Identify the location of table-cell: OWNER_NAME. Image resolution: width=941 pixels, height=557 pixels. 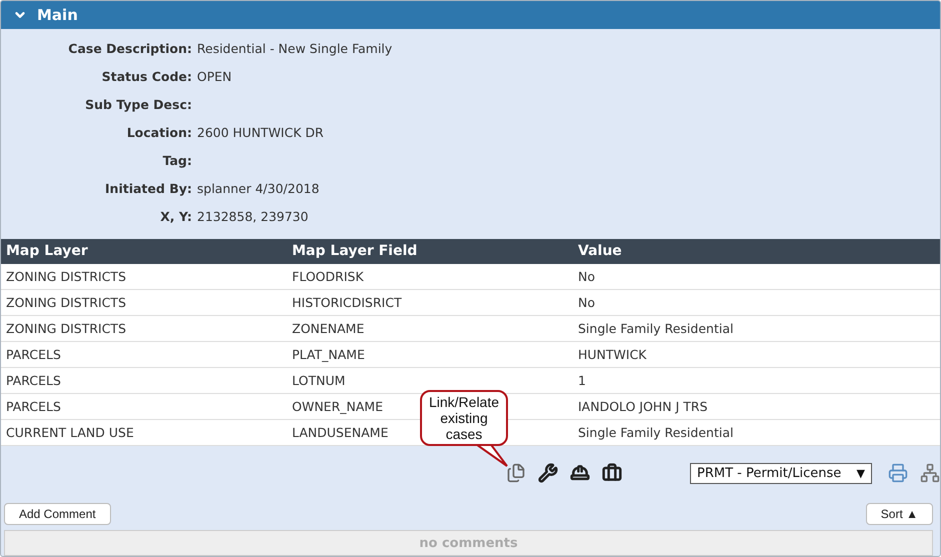
(337, 406).